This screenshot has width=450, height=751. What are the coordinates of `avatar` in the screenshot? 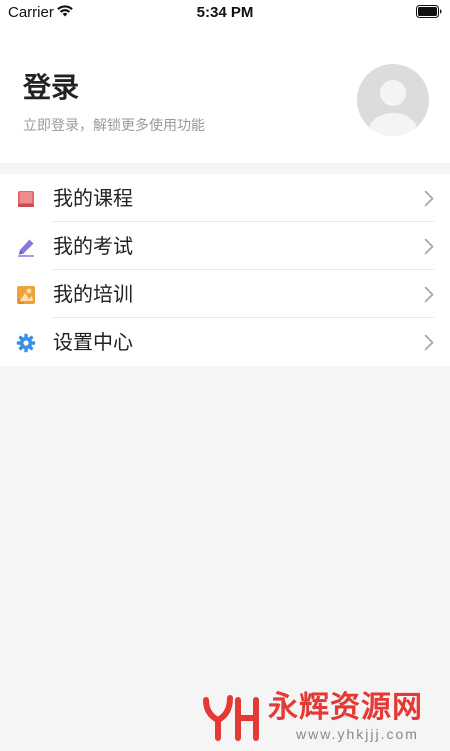 It's located at (393, 100).